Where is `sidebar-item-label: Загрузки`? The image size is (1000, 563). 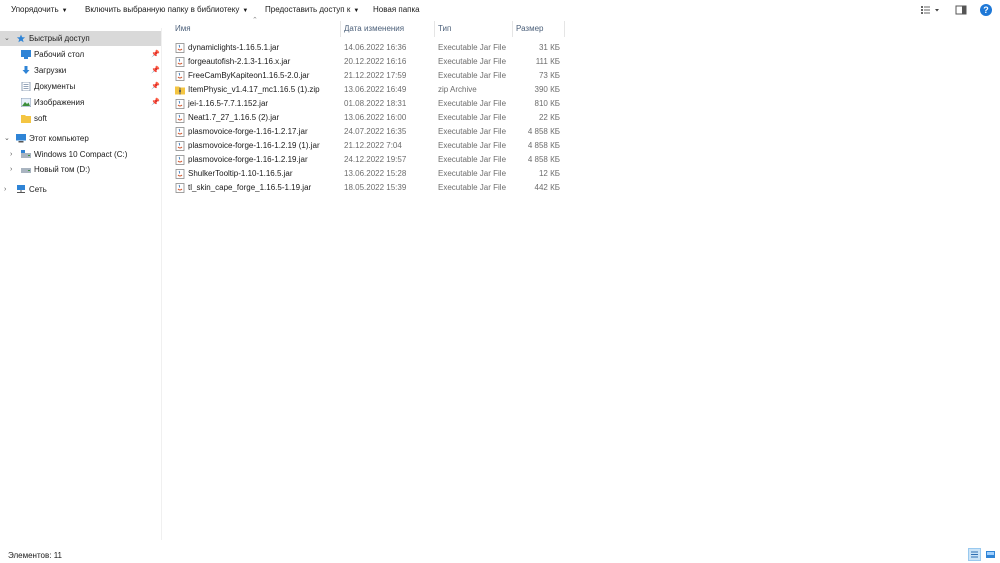
sidebar-item-label: Загрузки is located at coordinates (50, 70).